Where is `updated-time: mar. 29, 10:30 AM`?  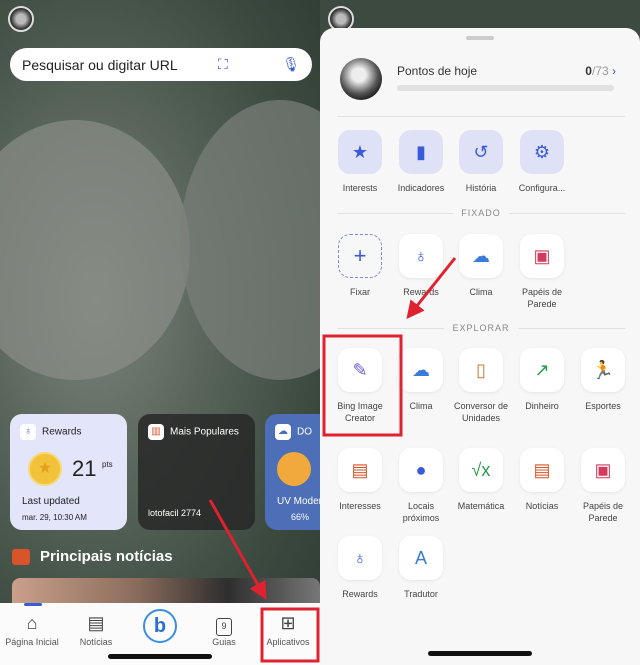
updated-time: mar. 29, 10:30 AM is located at coordinates (54, 517).